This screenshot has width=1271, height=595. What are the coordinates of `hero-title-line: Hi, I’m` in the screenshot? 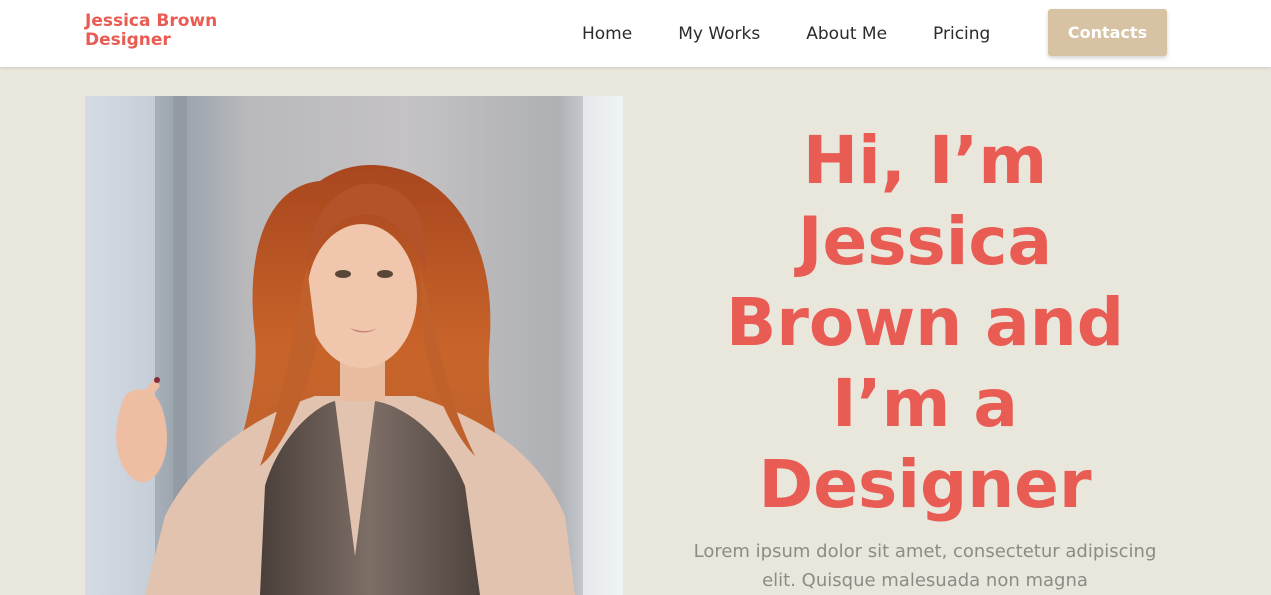 It's located at (925, 160).